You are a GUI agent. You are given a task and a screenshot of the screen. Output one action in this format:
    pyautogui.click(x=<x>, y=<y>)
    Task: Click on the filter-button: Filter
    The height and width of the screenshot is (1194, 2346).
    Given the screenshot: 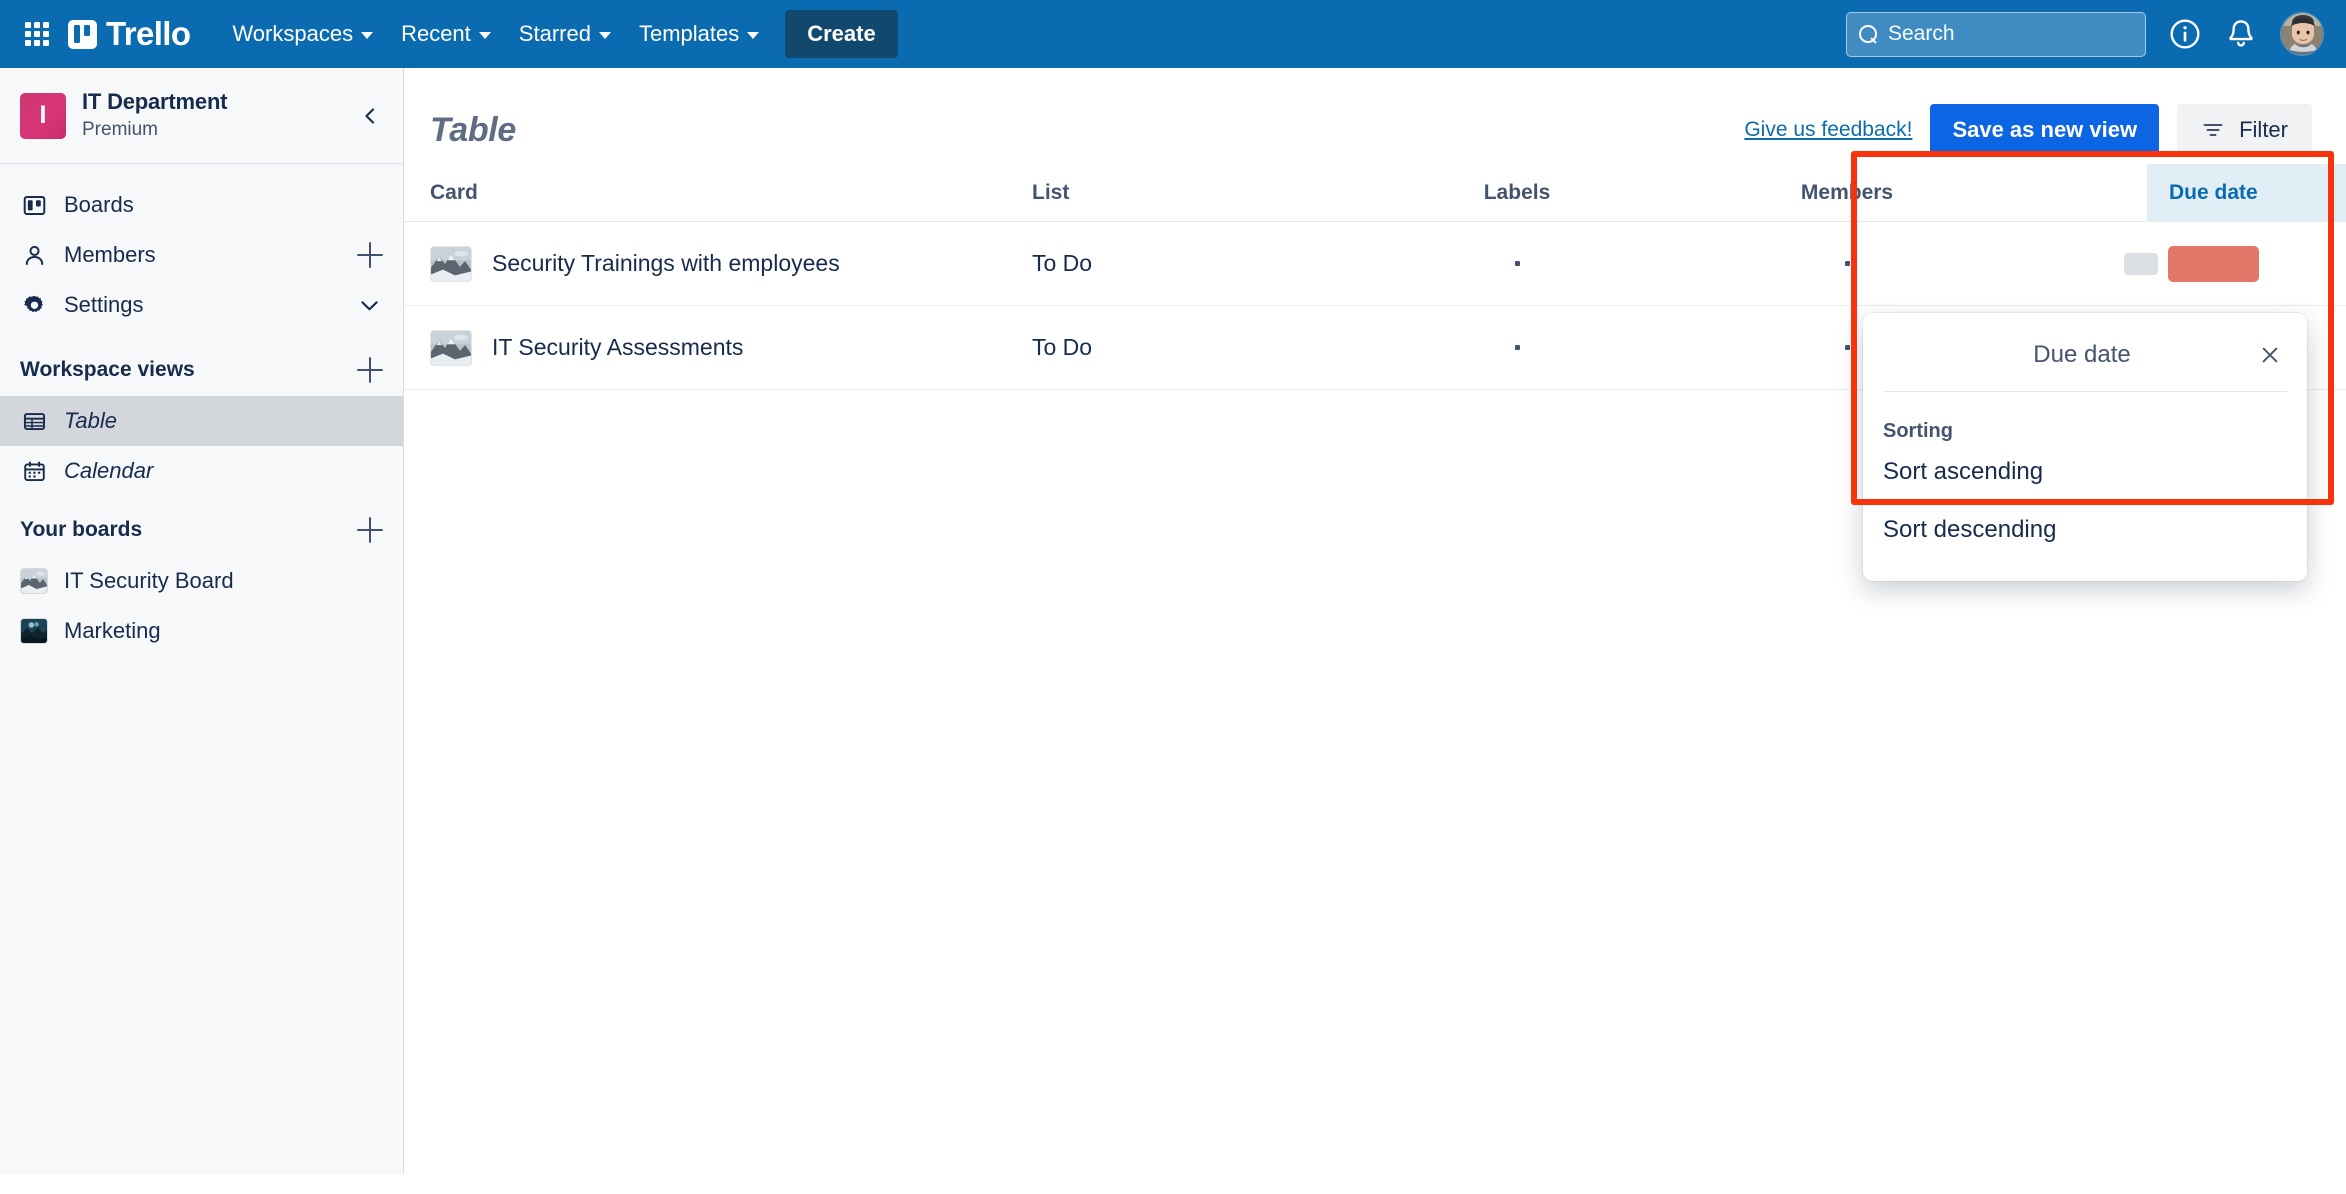 What is the action you would take?
    pyautogui.click(x=2244, y=130)
    